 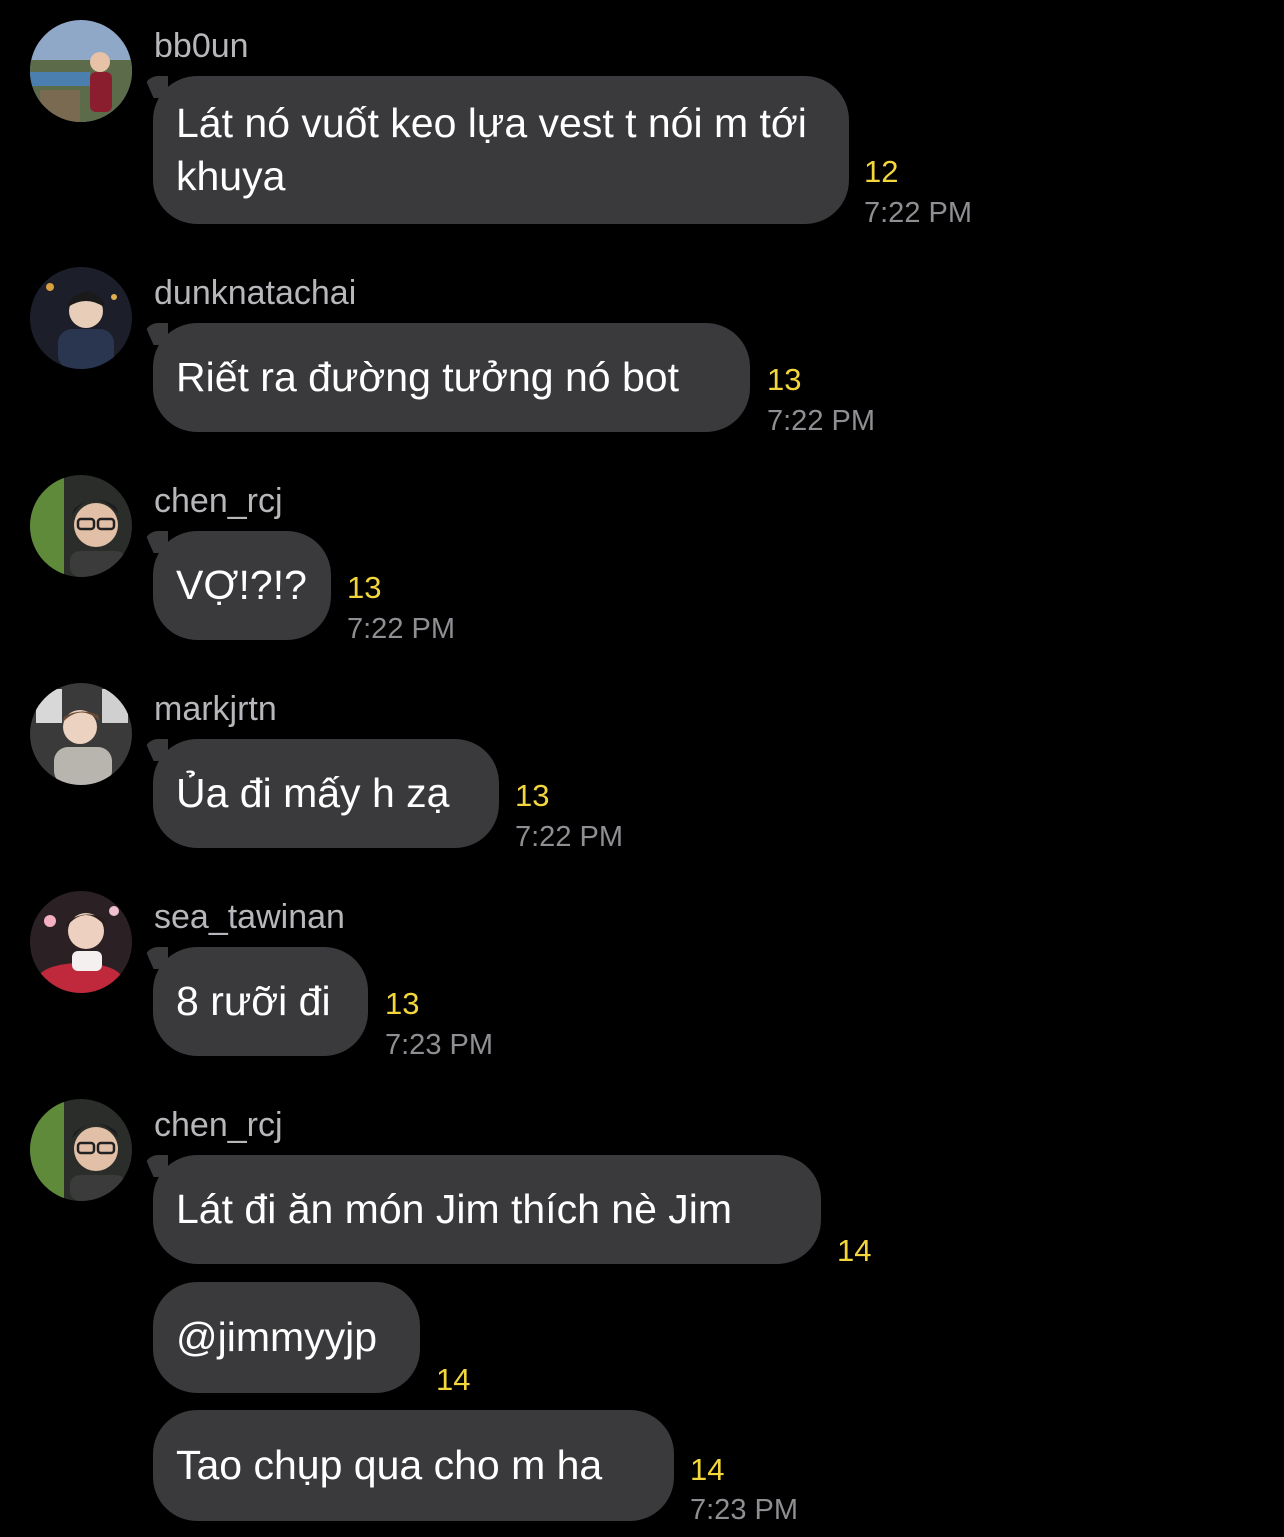 I want to click on message-bubble: Lát đi ăn món Jim thích nè Jim, so click(x=487, y=1209).